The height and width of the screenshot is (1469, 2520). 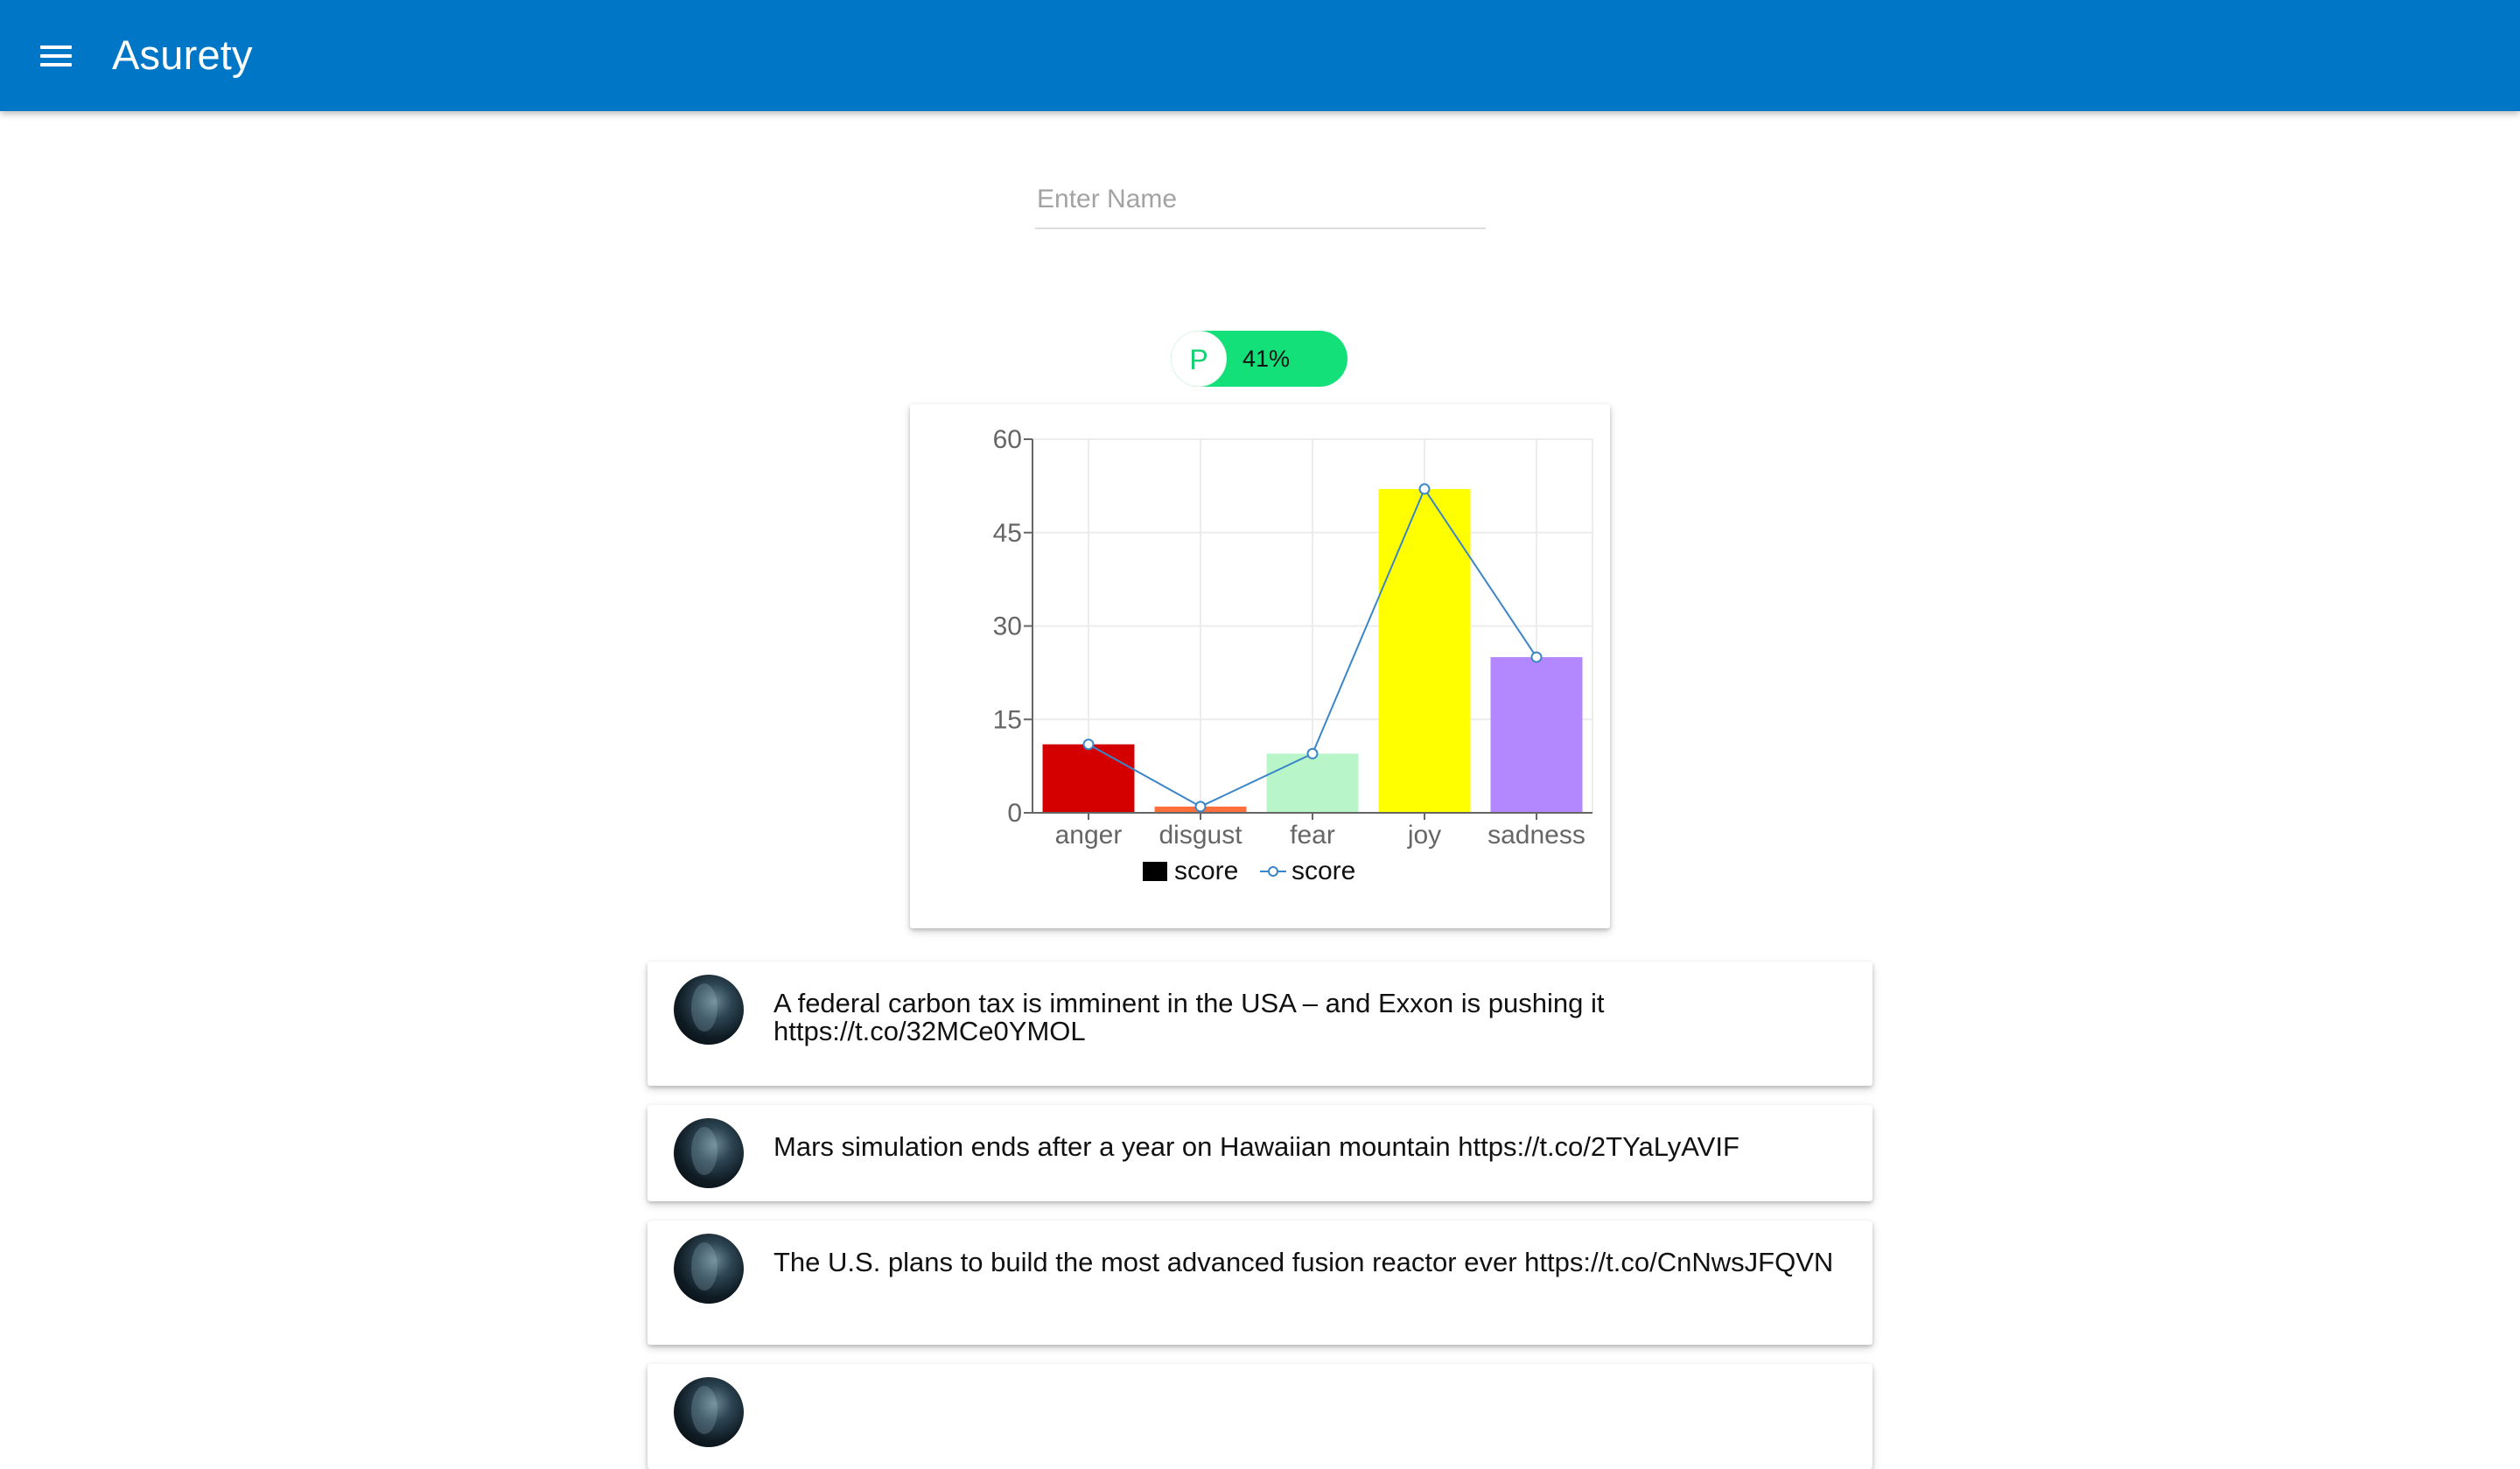 I want to click on personality-chip: P 41%, so click(x=1259, y=359).